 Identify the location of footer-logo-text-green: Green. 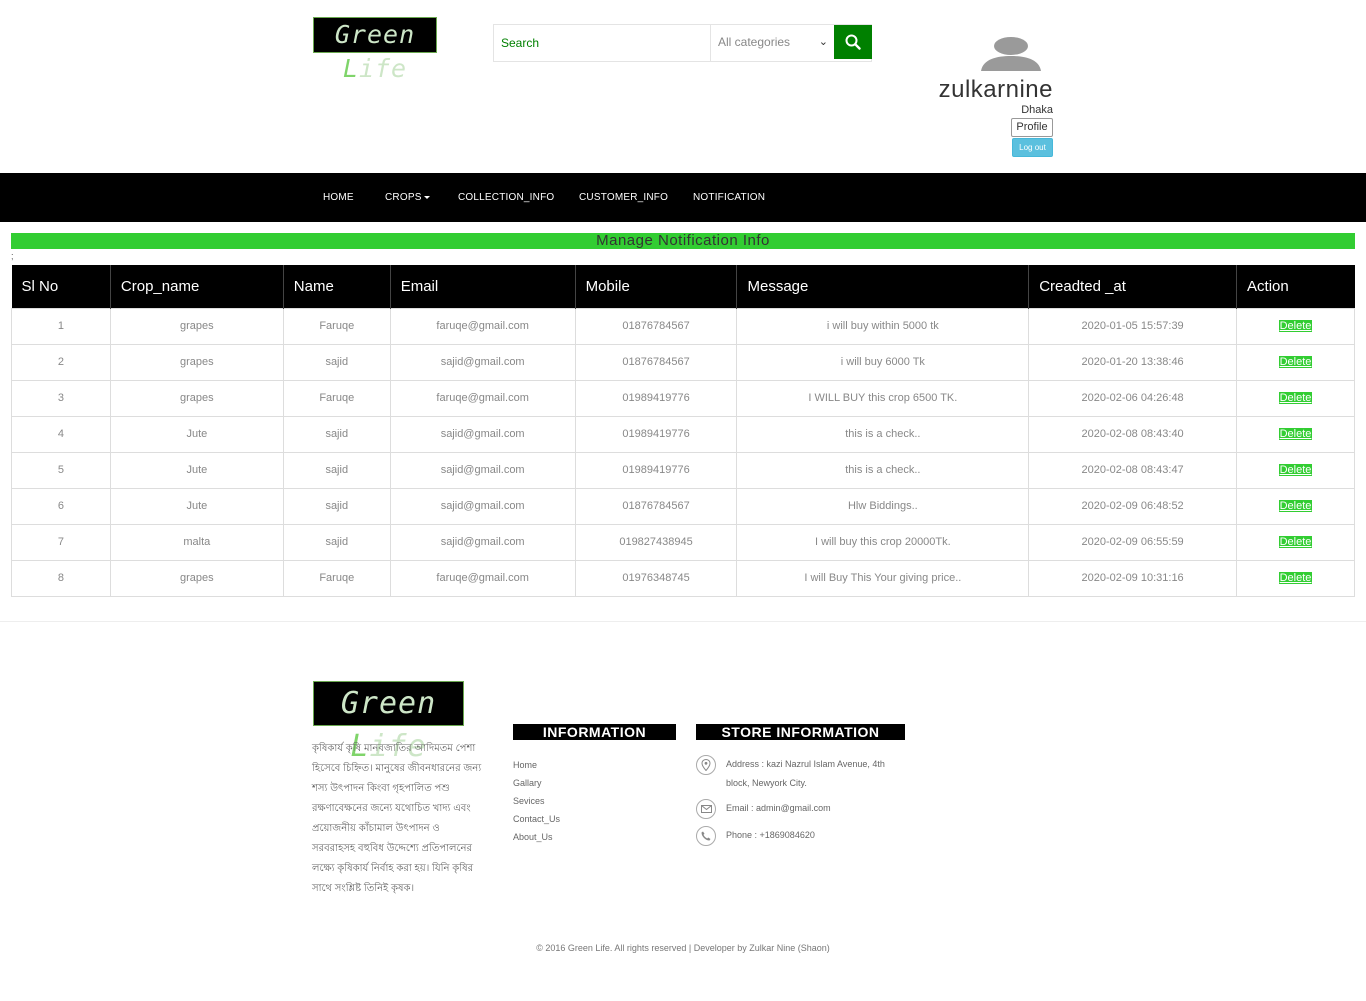
(388, 703).